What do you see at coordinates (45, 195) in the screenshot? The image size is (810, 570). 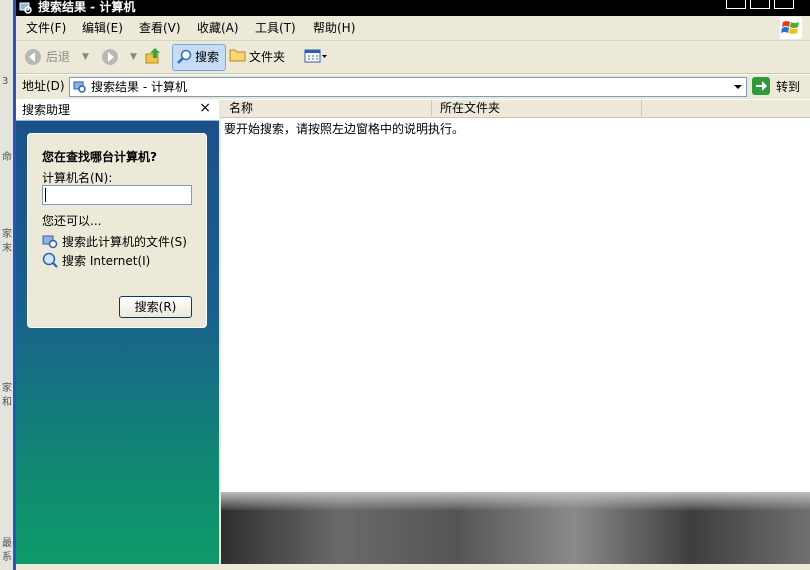 I see `text-caret` at bounding box center [45, 195].